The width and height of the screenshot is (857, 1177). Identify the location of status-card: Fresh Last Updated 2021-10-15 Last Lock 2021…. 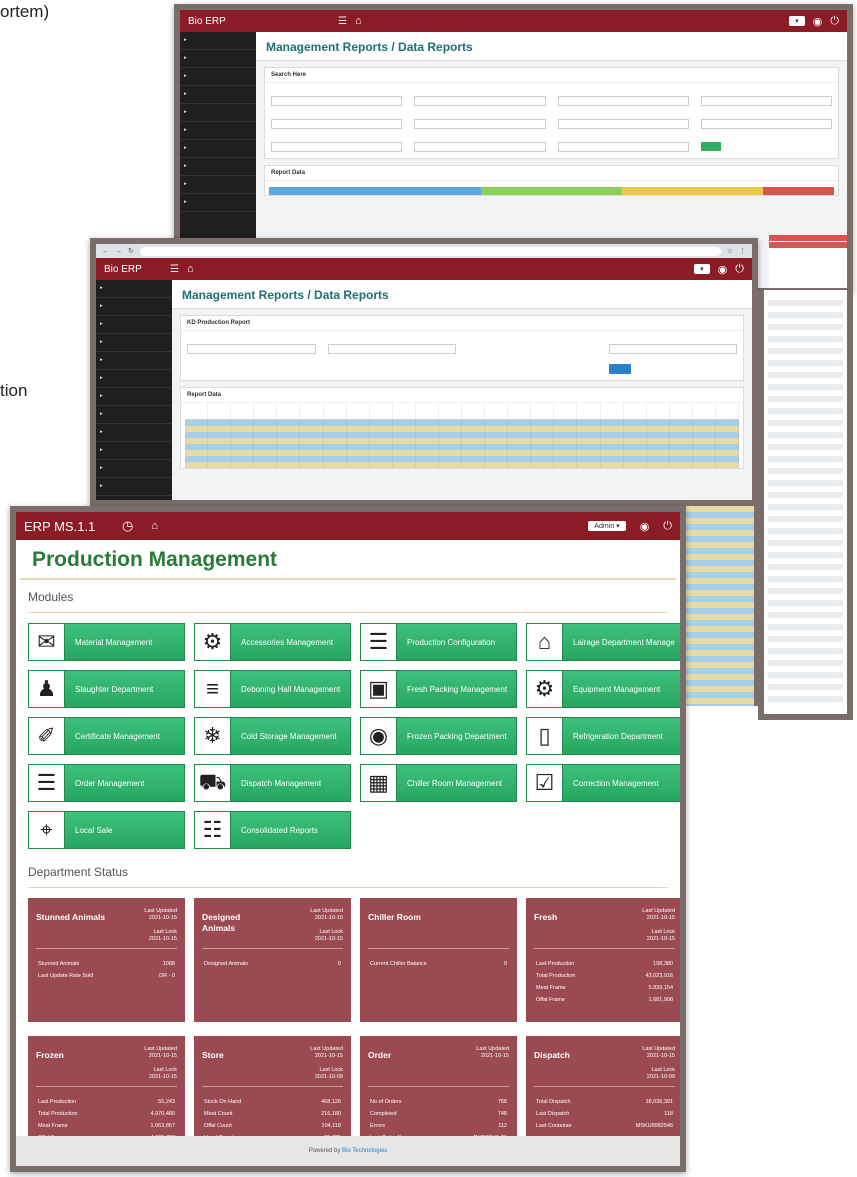
(603, 960).